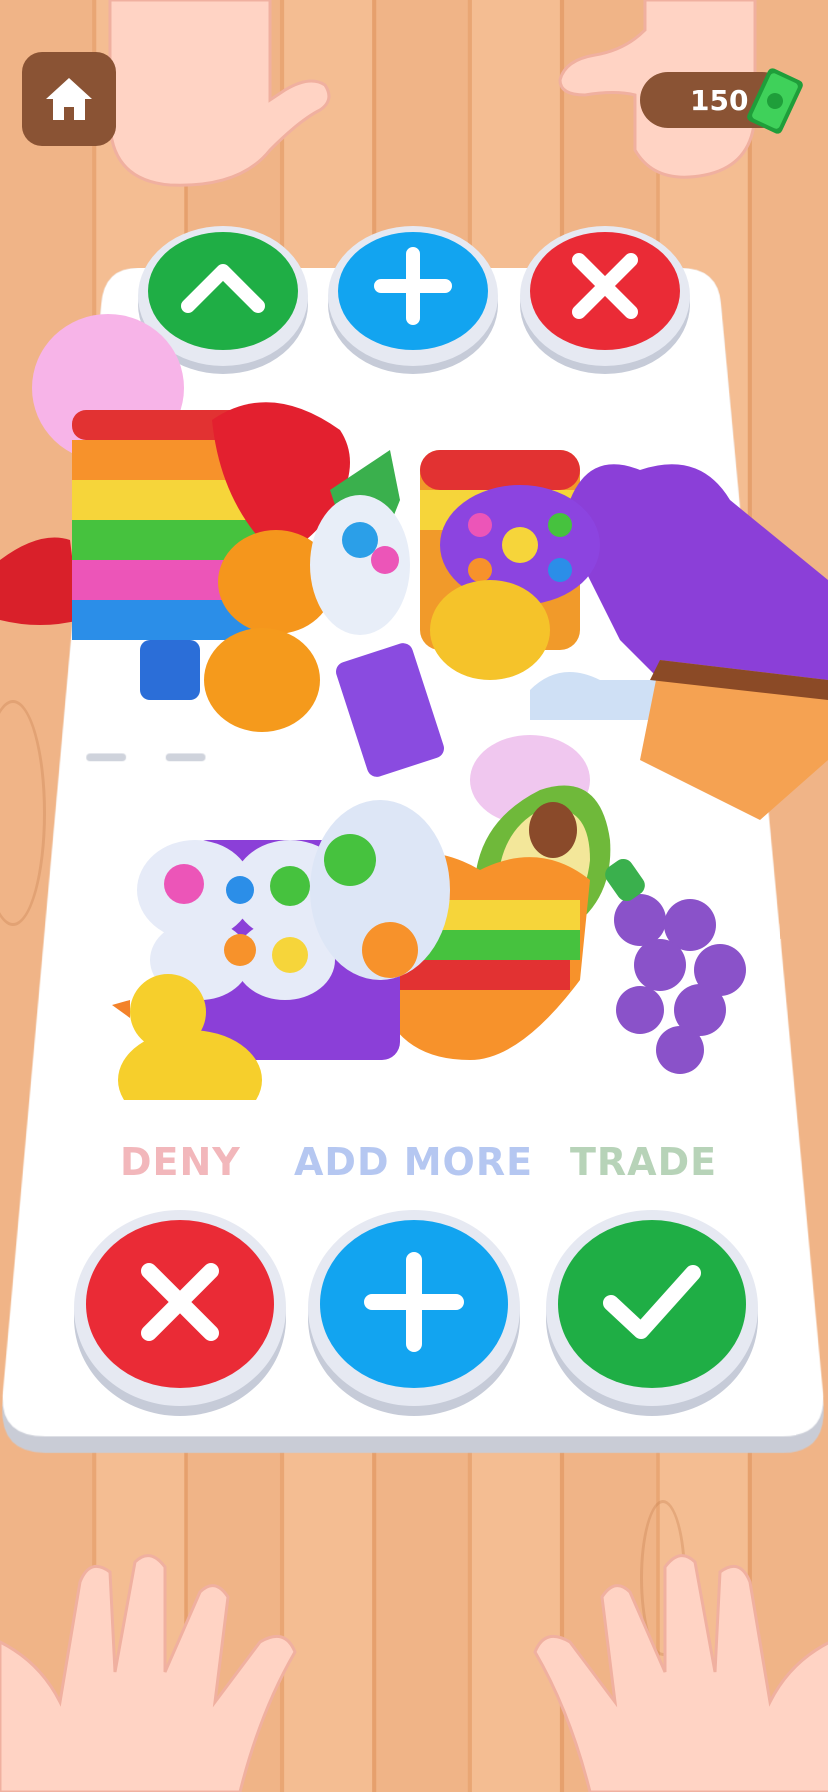 The width and height of the screenshot is (828, 1792). I want to click on currency-amount: 150, so click(719, 100).